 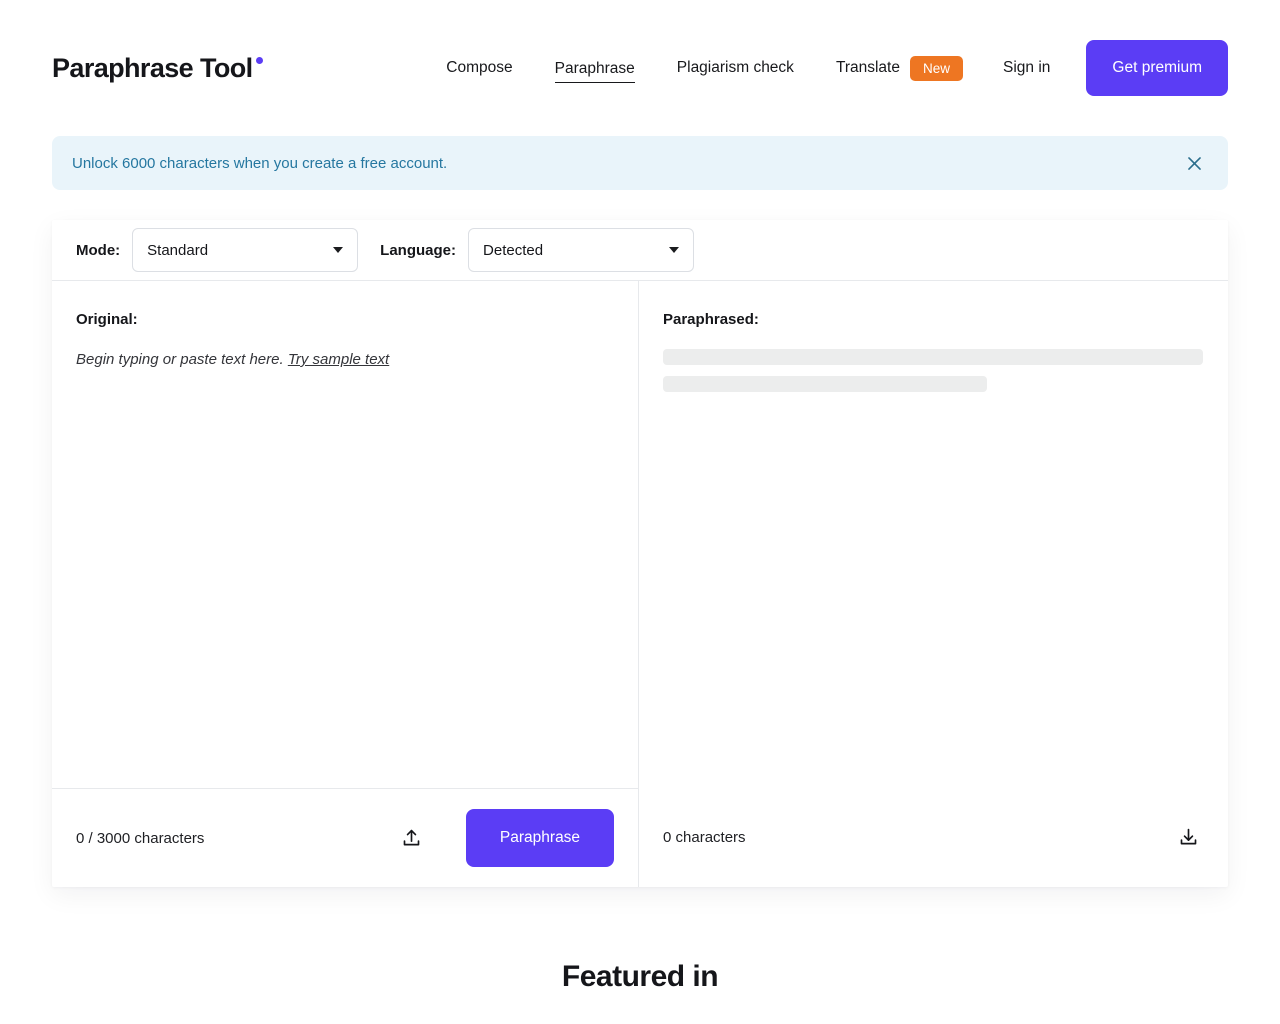 What do you see at coordinates (178, 250) in the screenshot?
I see `mode-select-value: Standard` at bounding box center [178, 250].